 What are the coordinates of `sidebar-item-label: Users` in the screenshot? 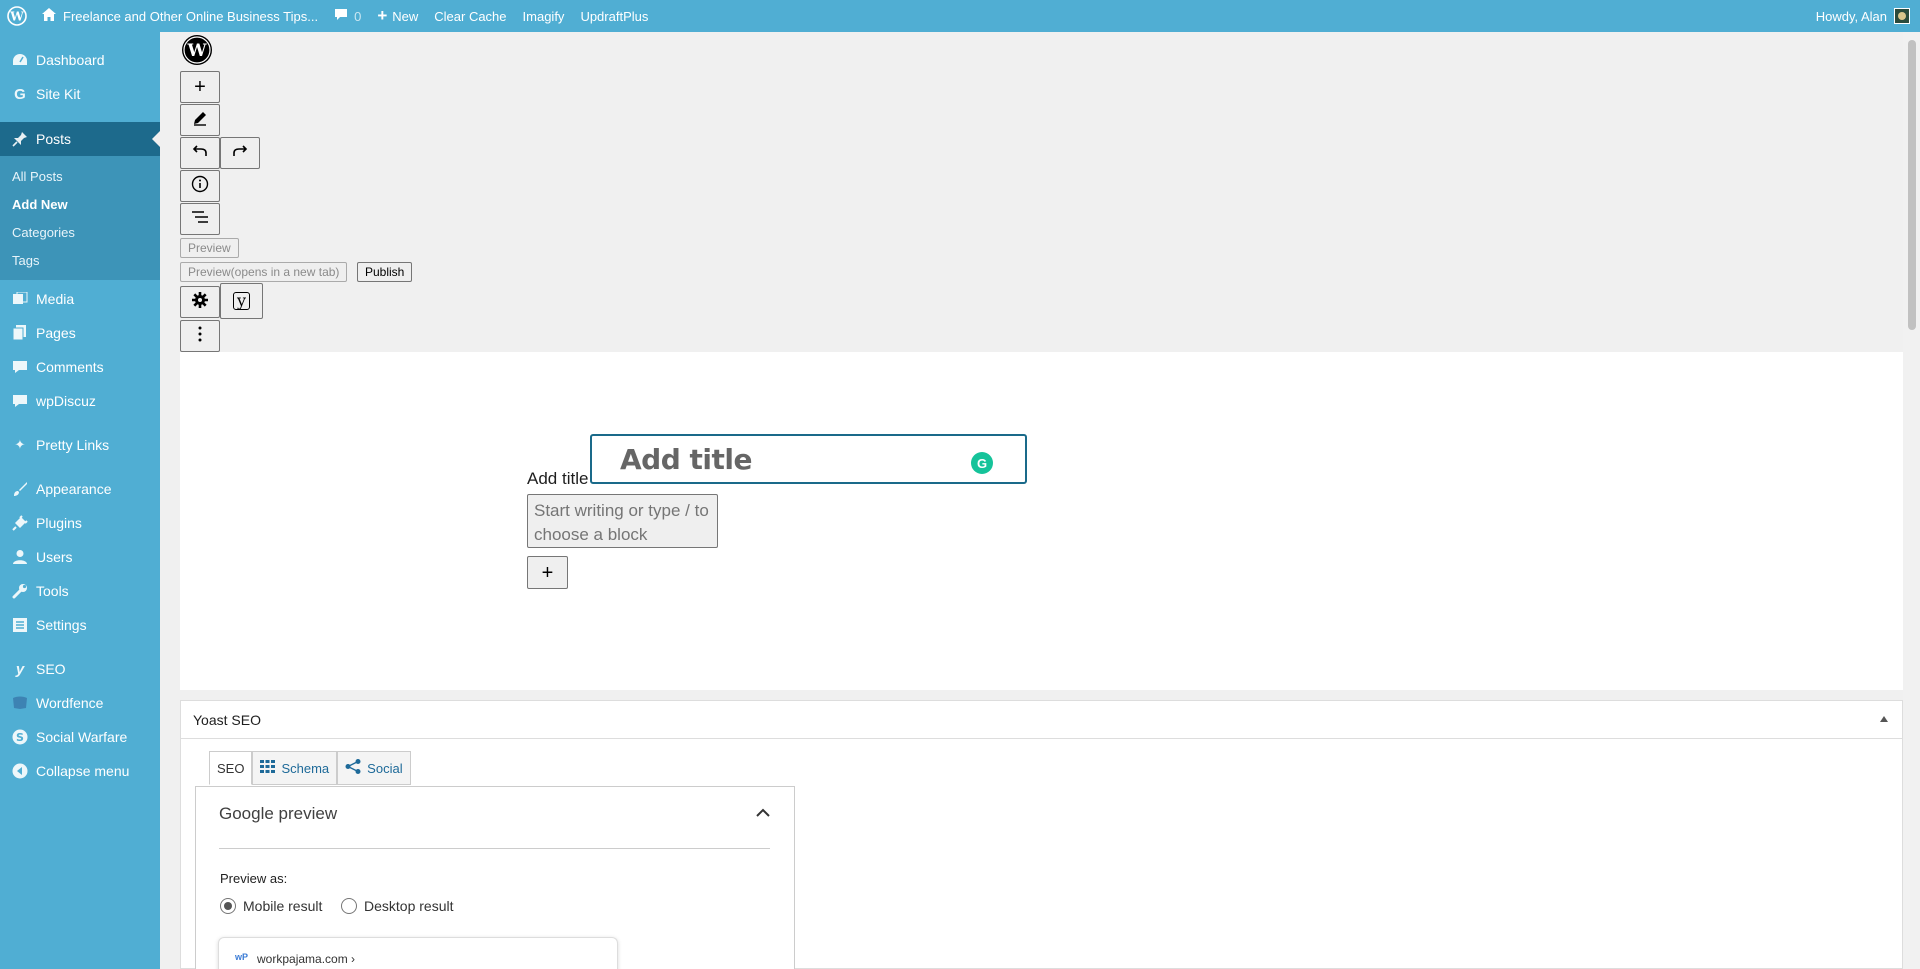 It's located at (54, 557).